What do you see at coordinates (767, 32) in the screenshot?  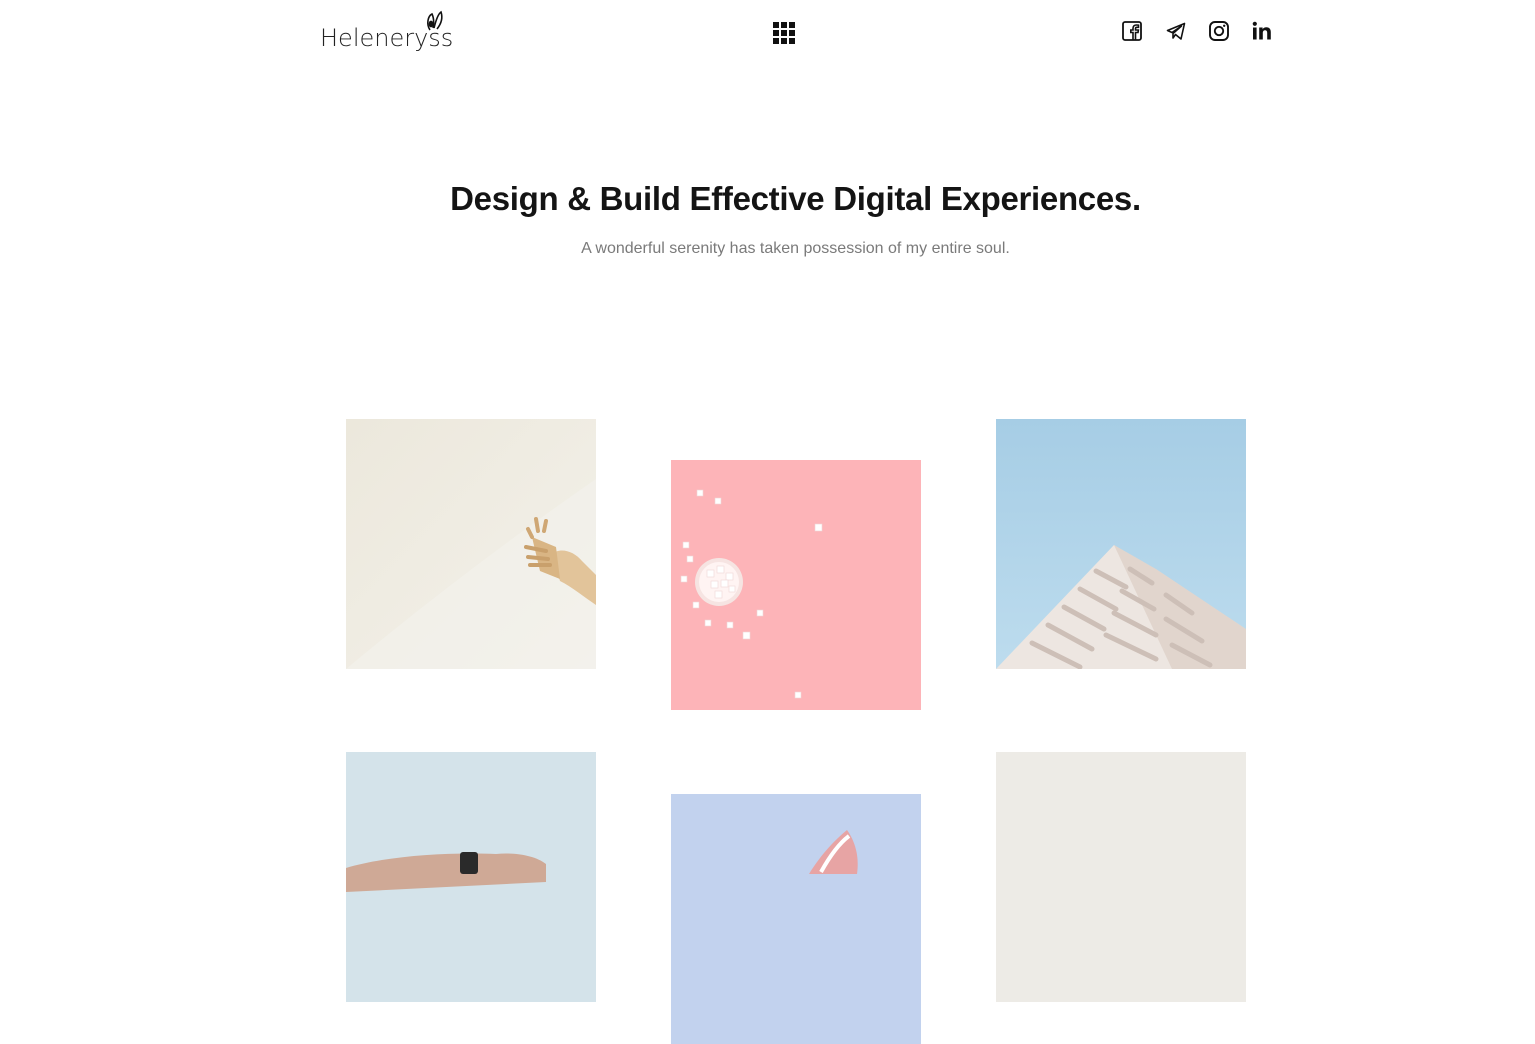 I see `site-header: Heleneryss` at bounding box center [767, 32].